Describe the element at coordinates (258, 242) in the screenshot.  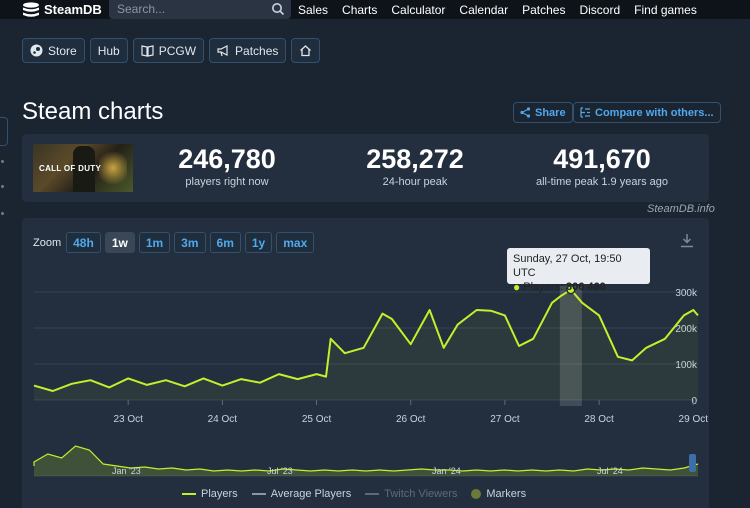
I see `zoom-1y-button: 1y` at that location.